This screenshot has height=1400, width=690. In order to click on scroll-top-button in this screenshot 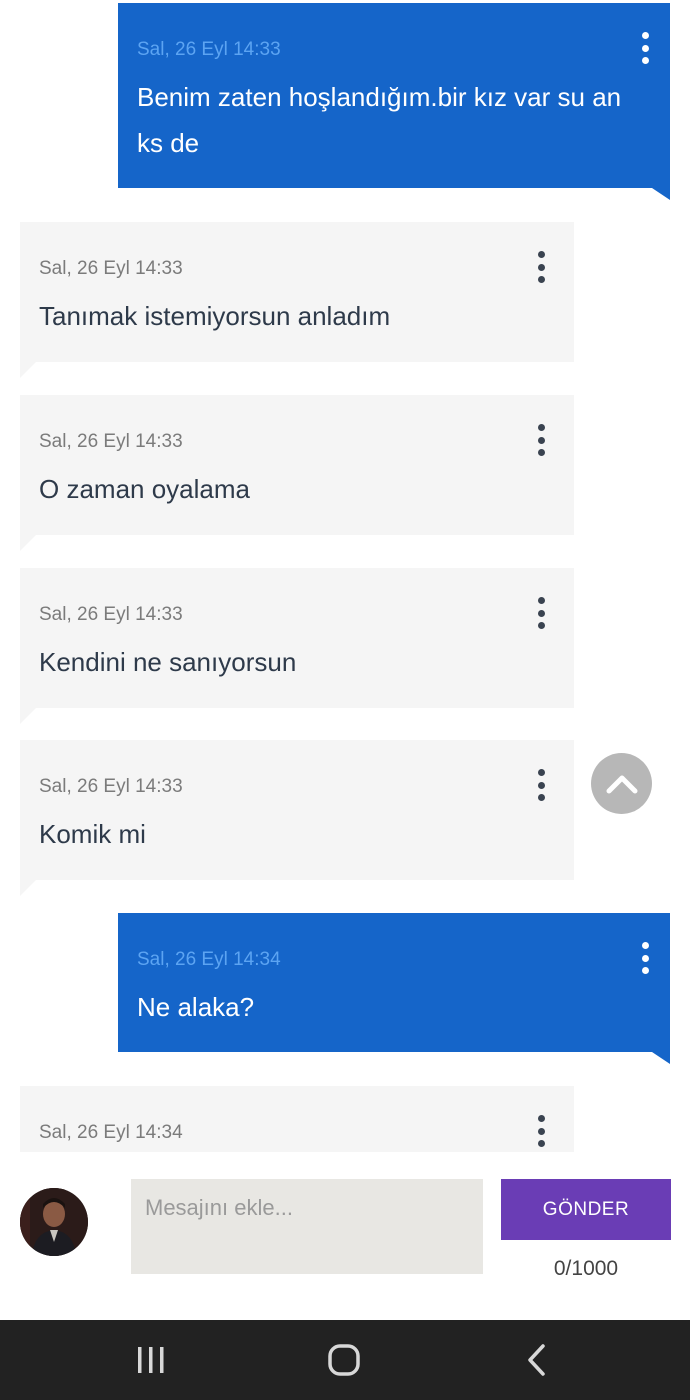, I will do `click(621, 783)`.